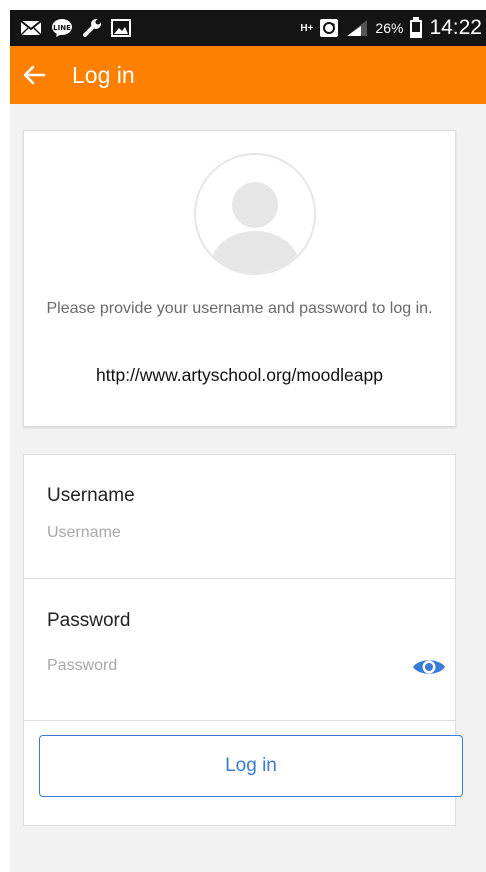  I want to click on app-toolbar: Log in, so click(248, 75).